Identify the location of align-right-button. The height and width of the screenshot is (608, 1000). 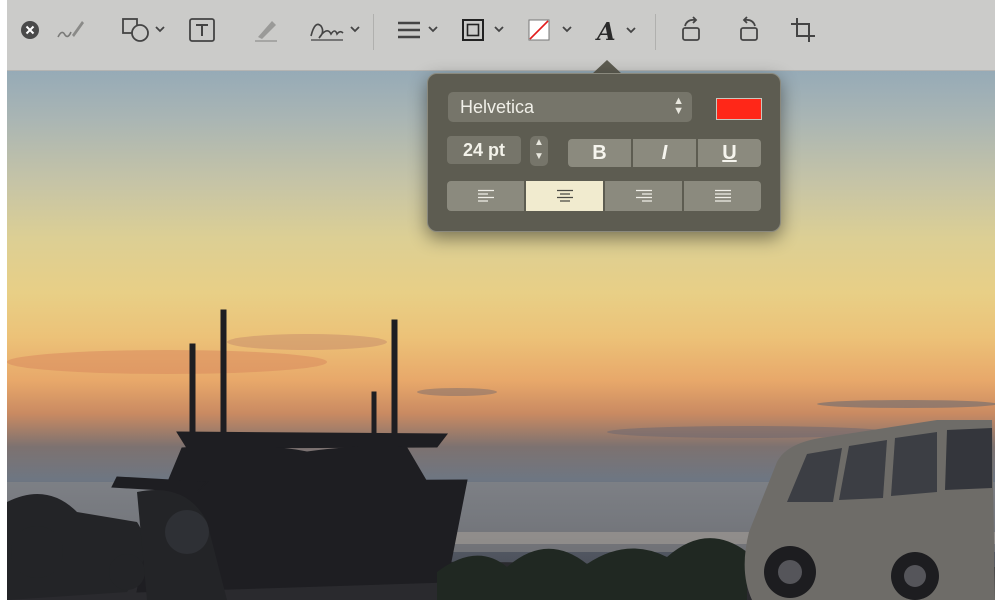
(643, 196).